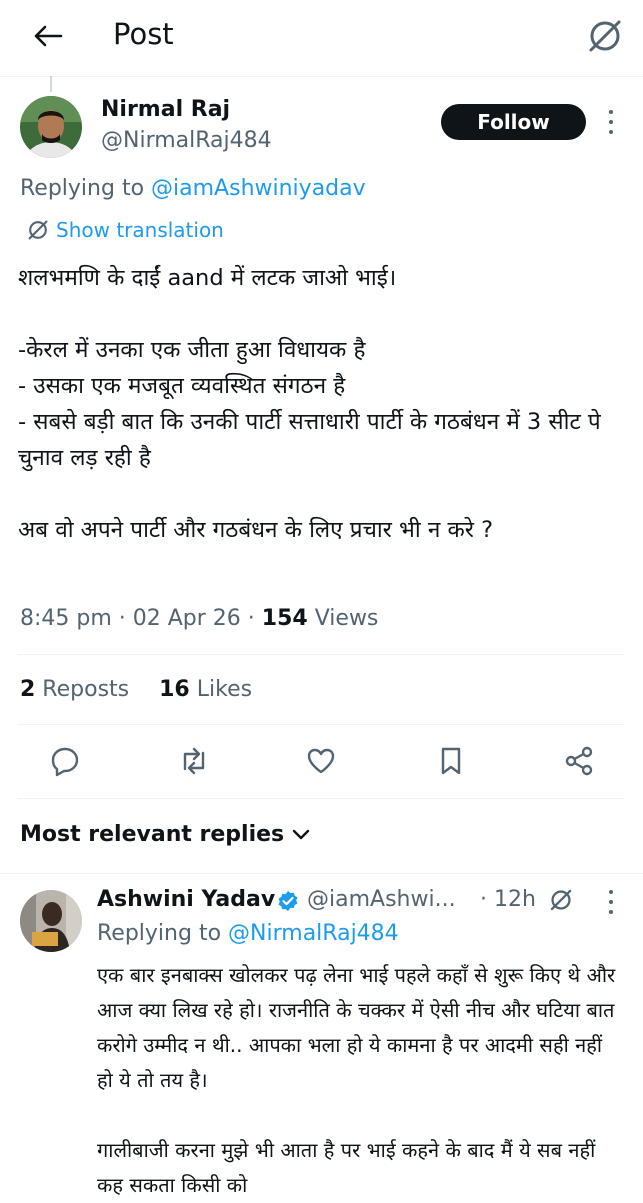 This screenshot has height=1203, width=643. I want to click on follow-button: Follow, so click(513, 122).